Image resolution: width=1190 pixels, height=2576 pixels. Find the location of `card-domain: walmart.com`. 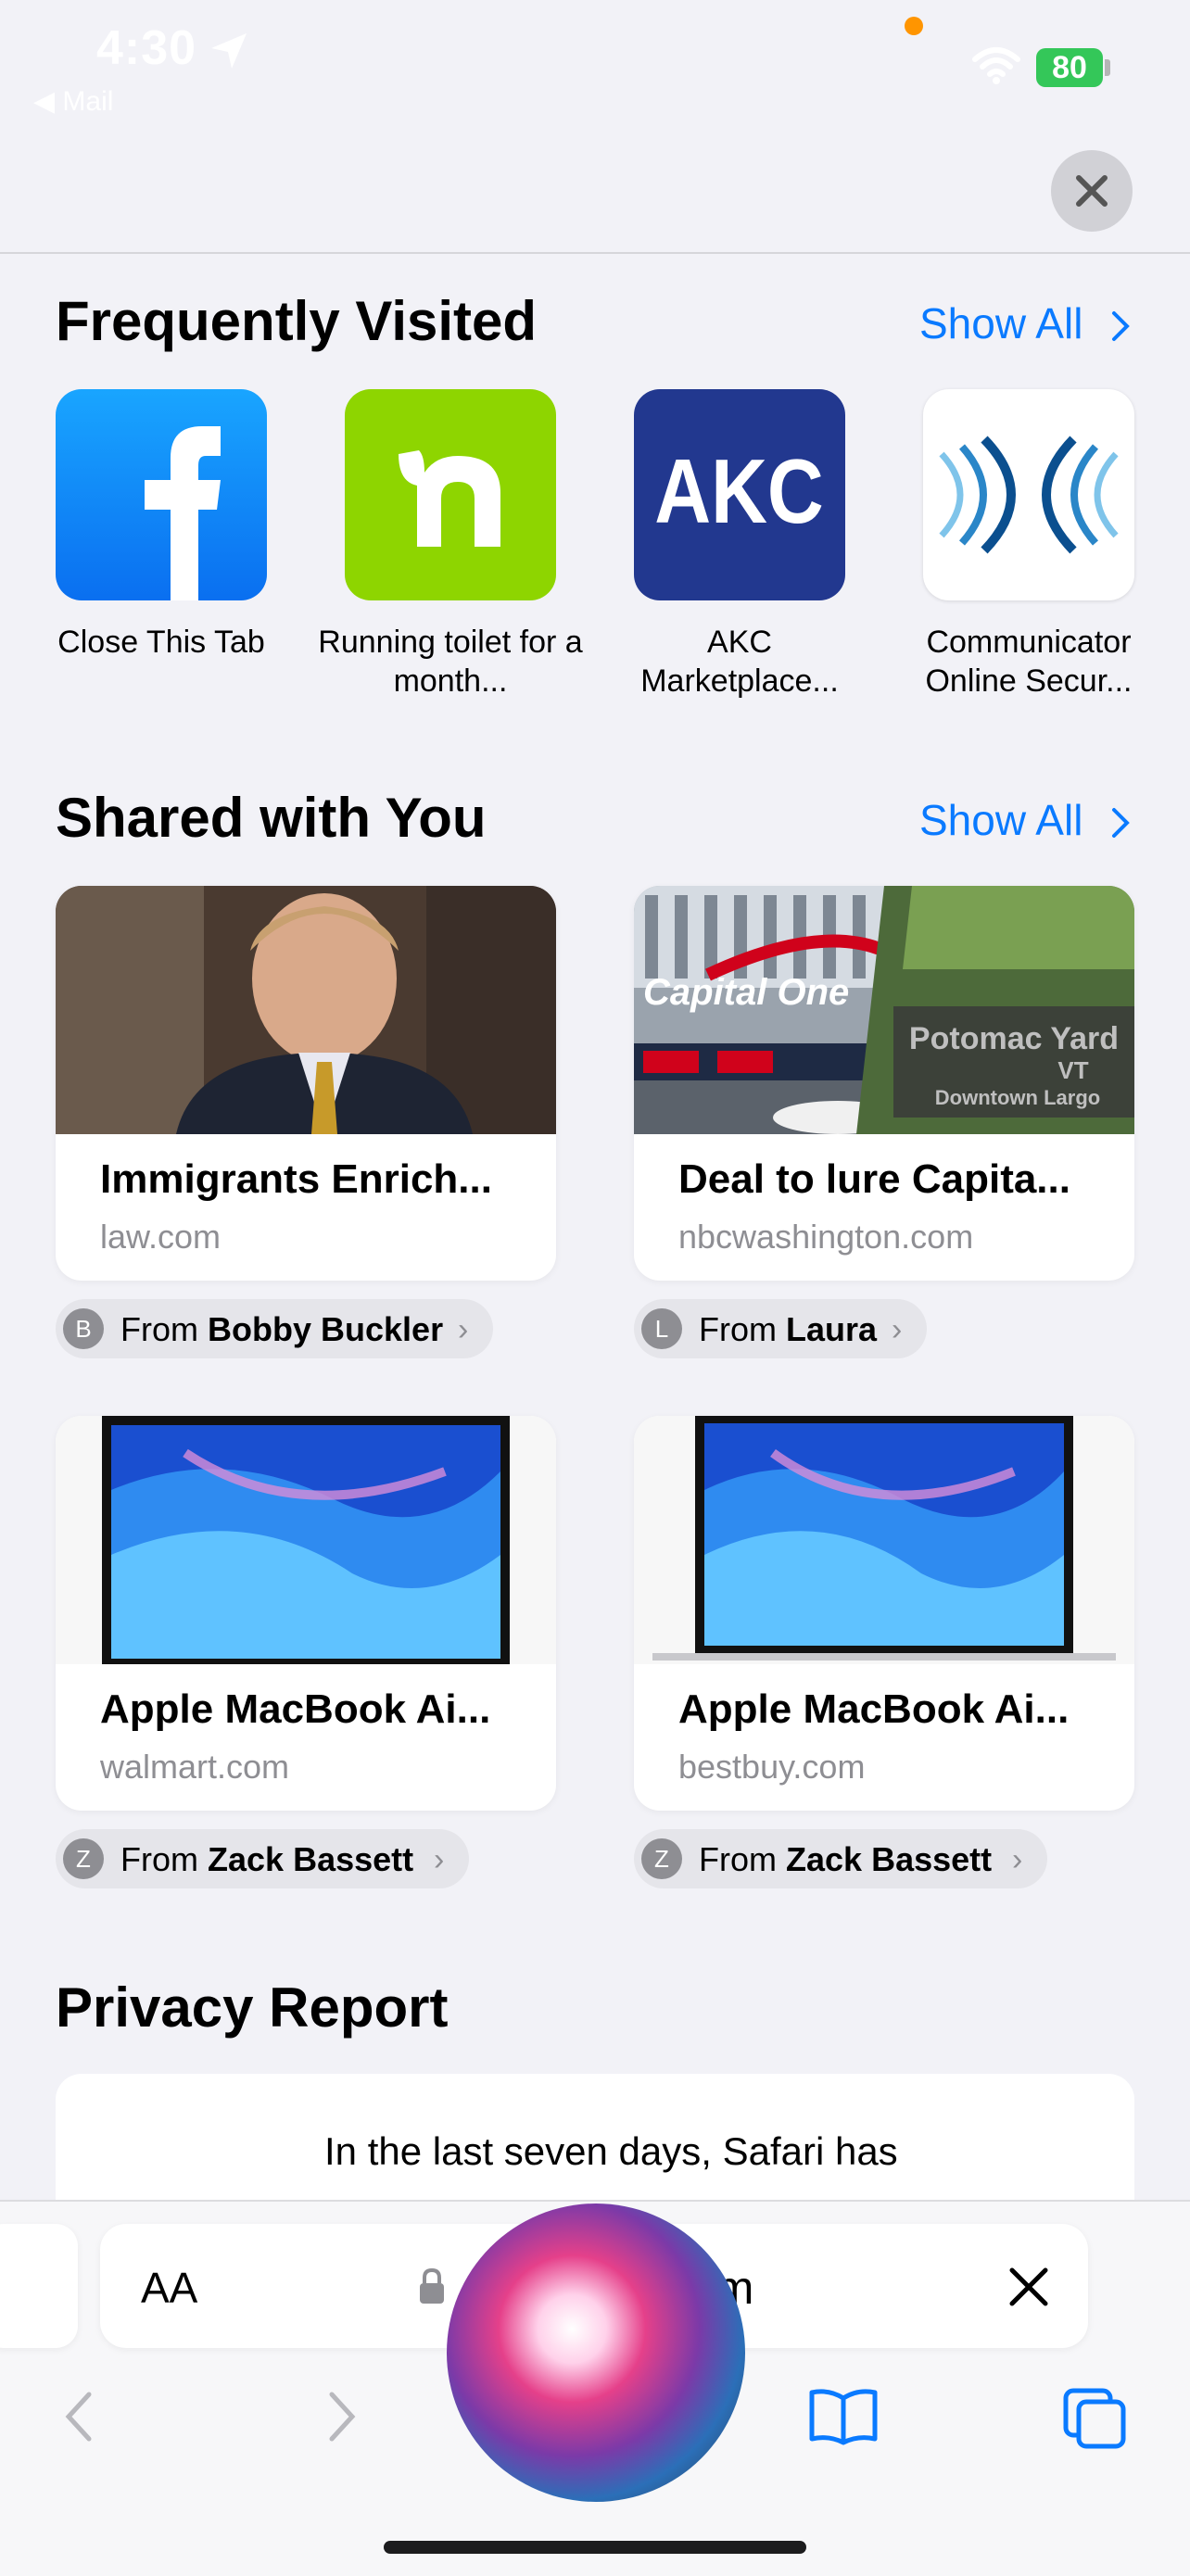

card-domain: walmart.com is located at coordinates (195, 1767).